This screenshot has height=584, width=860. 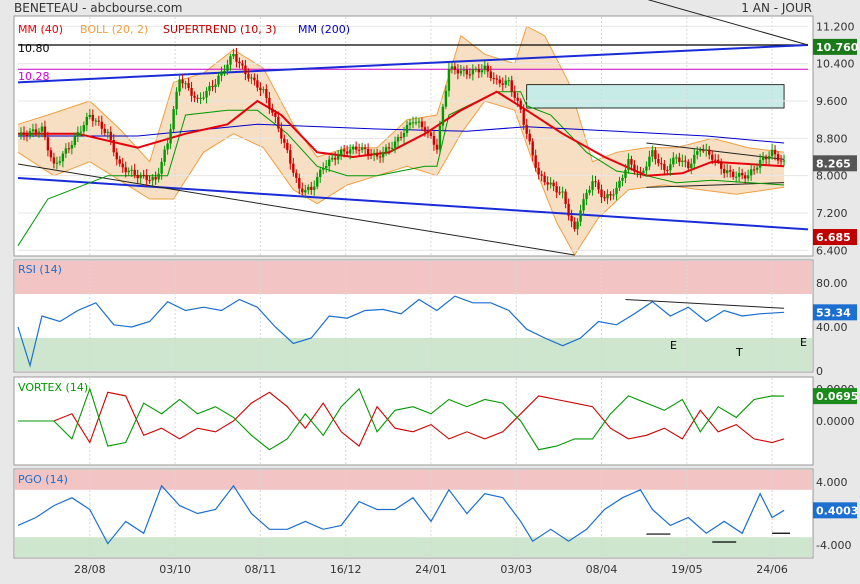 I want to click on y-tick-label: 0.0000, so click(x=835, y=421).